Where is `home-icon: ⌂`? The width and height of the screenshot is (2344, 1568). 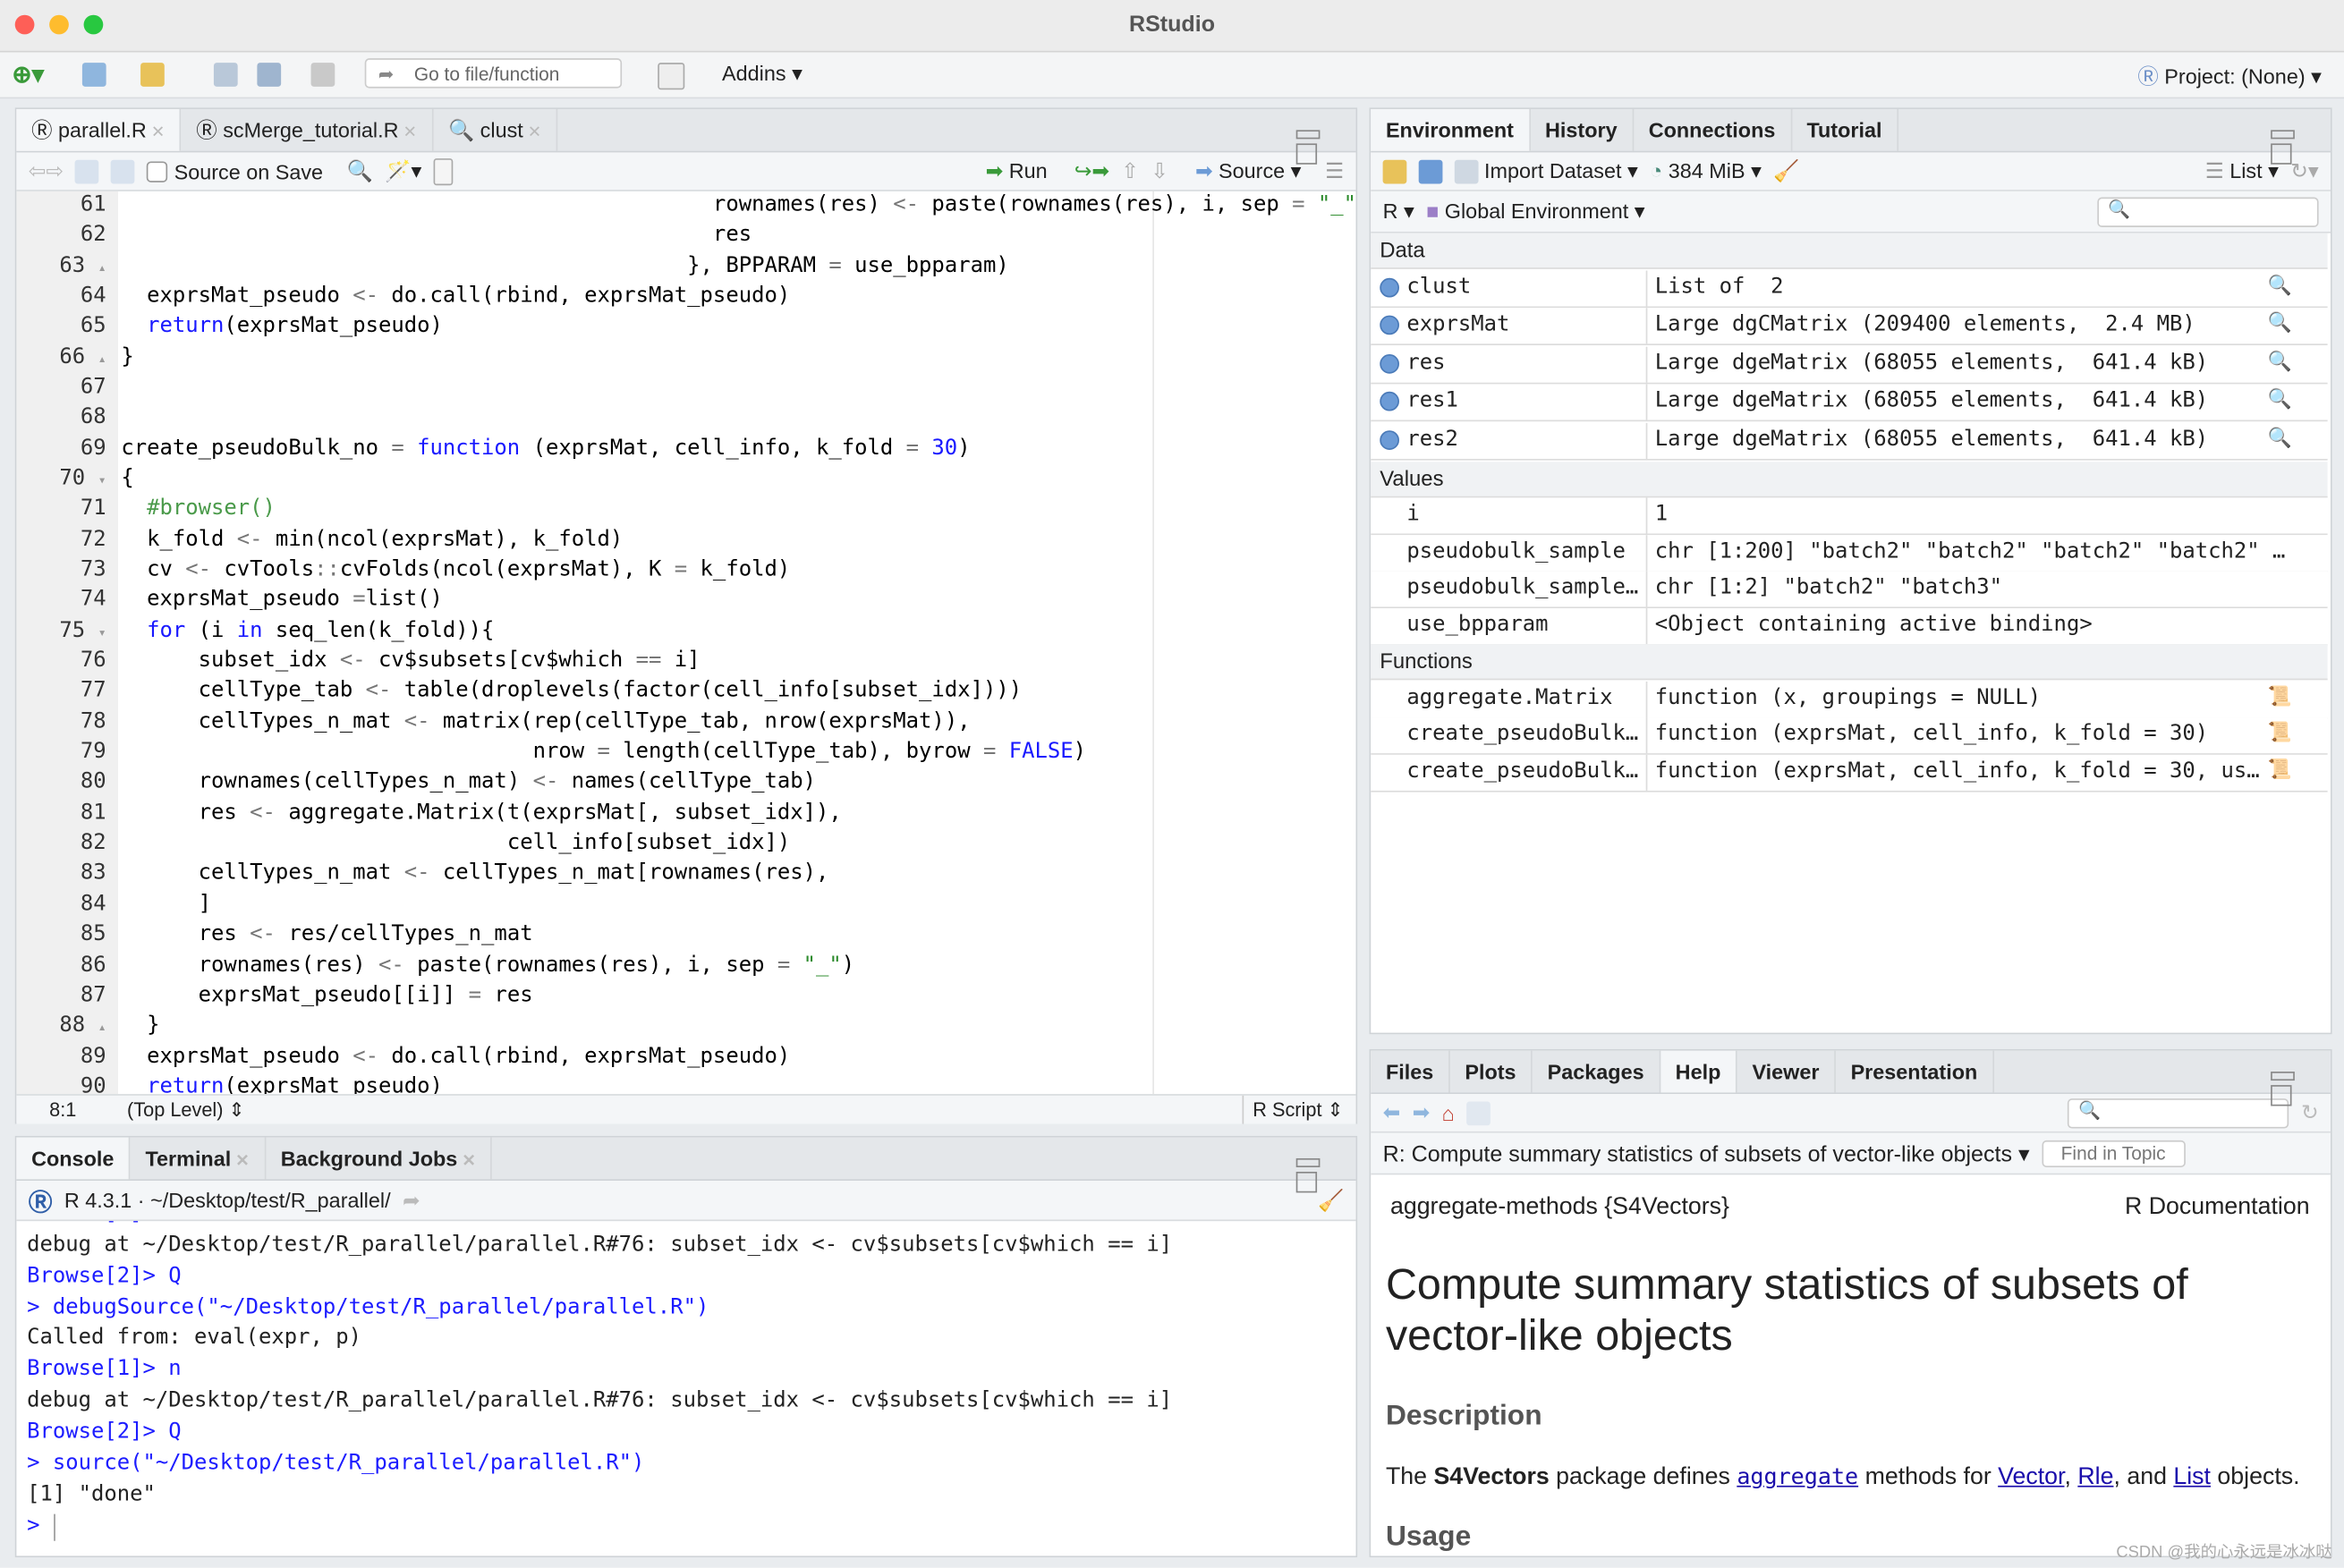 home-icon: ⌂ is located at coordinates (1448, 1113).